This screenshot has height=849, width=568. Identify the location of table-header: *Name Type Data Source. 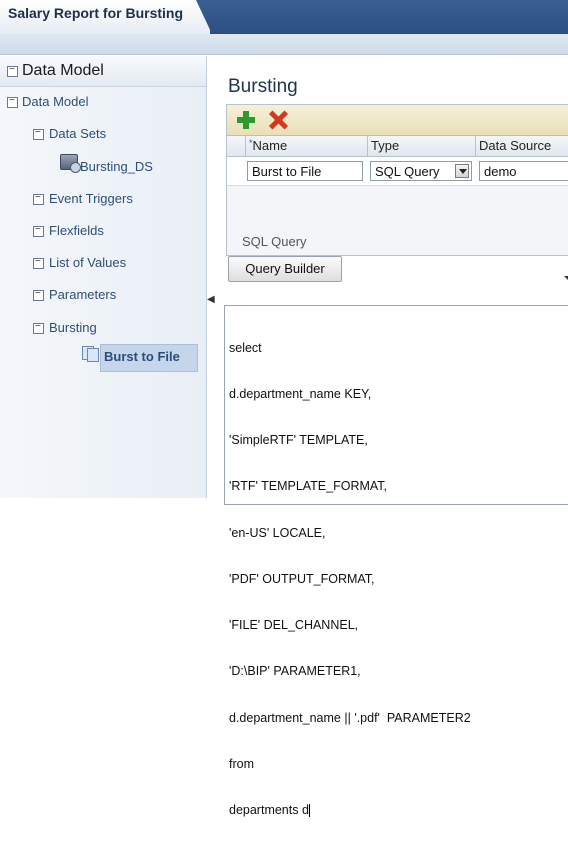
(397, 146).